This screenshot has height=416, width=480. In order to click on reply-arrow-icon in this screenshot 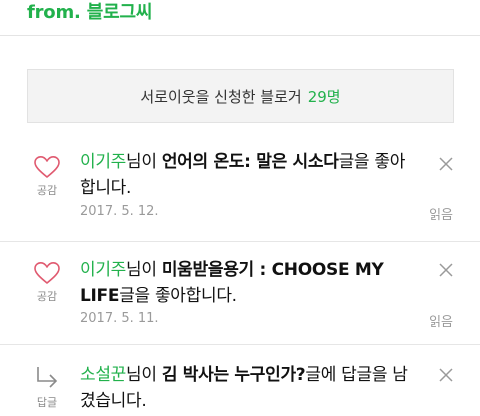, I will do `click(47, 377)`.